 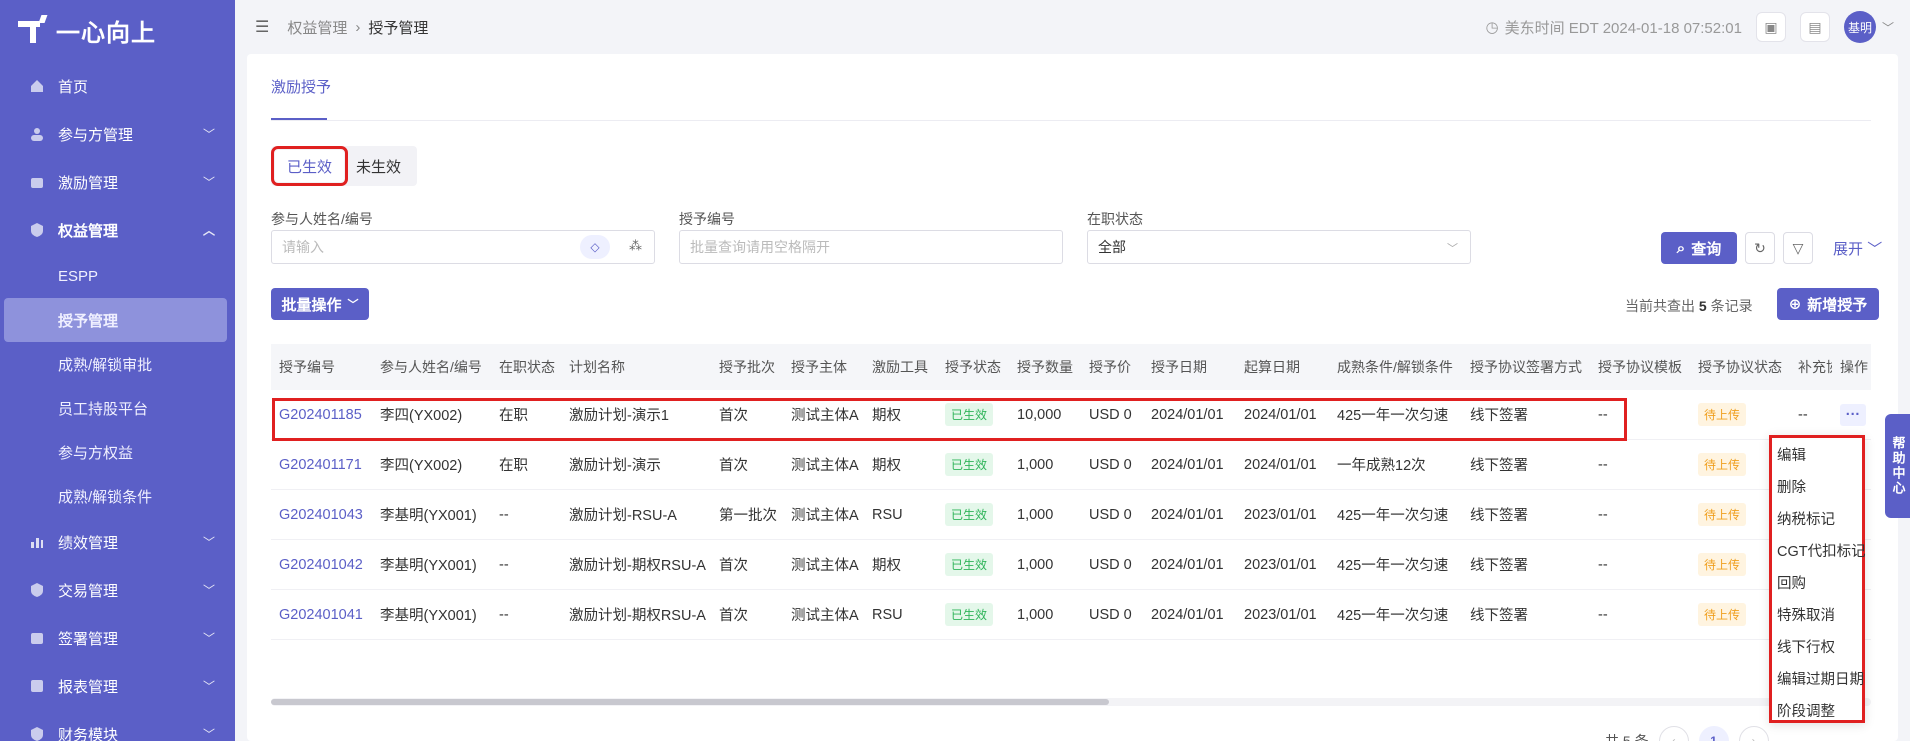 What do you see at coordinates (320, 304) in the screenshot?
I see `batch-operation-button: 批量操作 ﹀` at bounding box center [320, 304].